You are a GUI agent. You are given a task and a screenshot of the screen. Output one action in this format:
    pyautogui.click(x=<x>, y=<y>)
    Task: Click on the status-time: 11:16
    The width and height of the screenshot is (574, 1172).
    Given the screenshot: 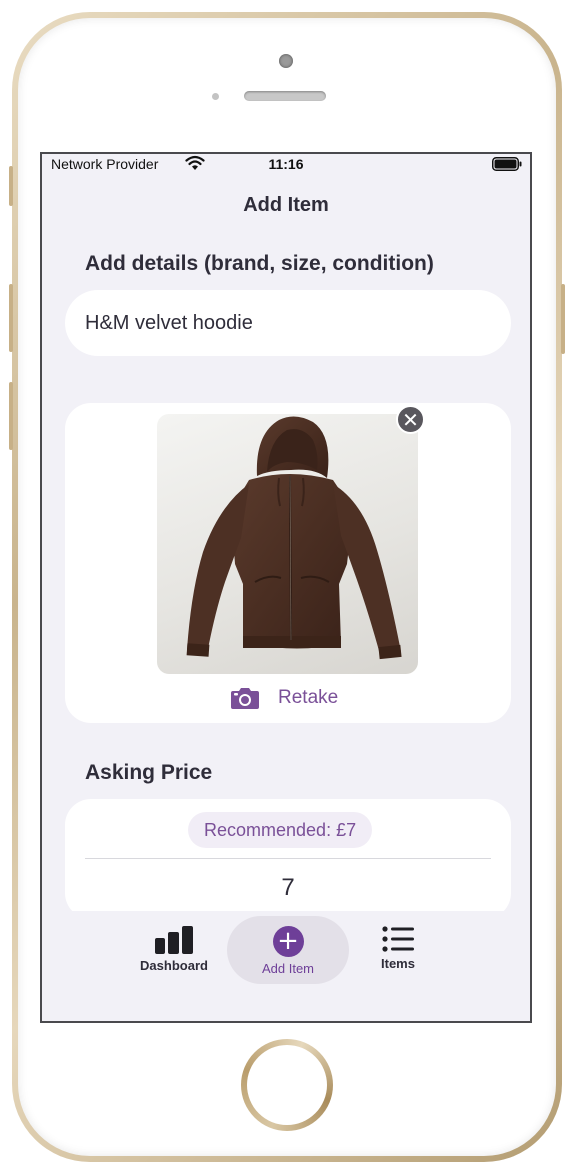 What is the action you would take?
    pyautogui.click(x=286, y=164)
    